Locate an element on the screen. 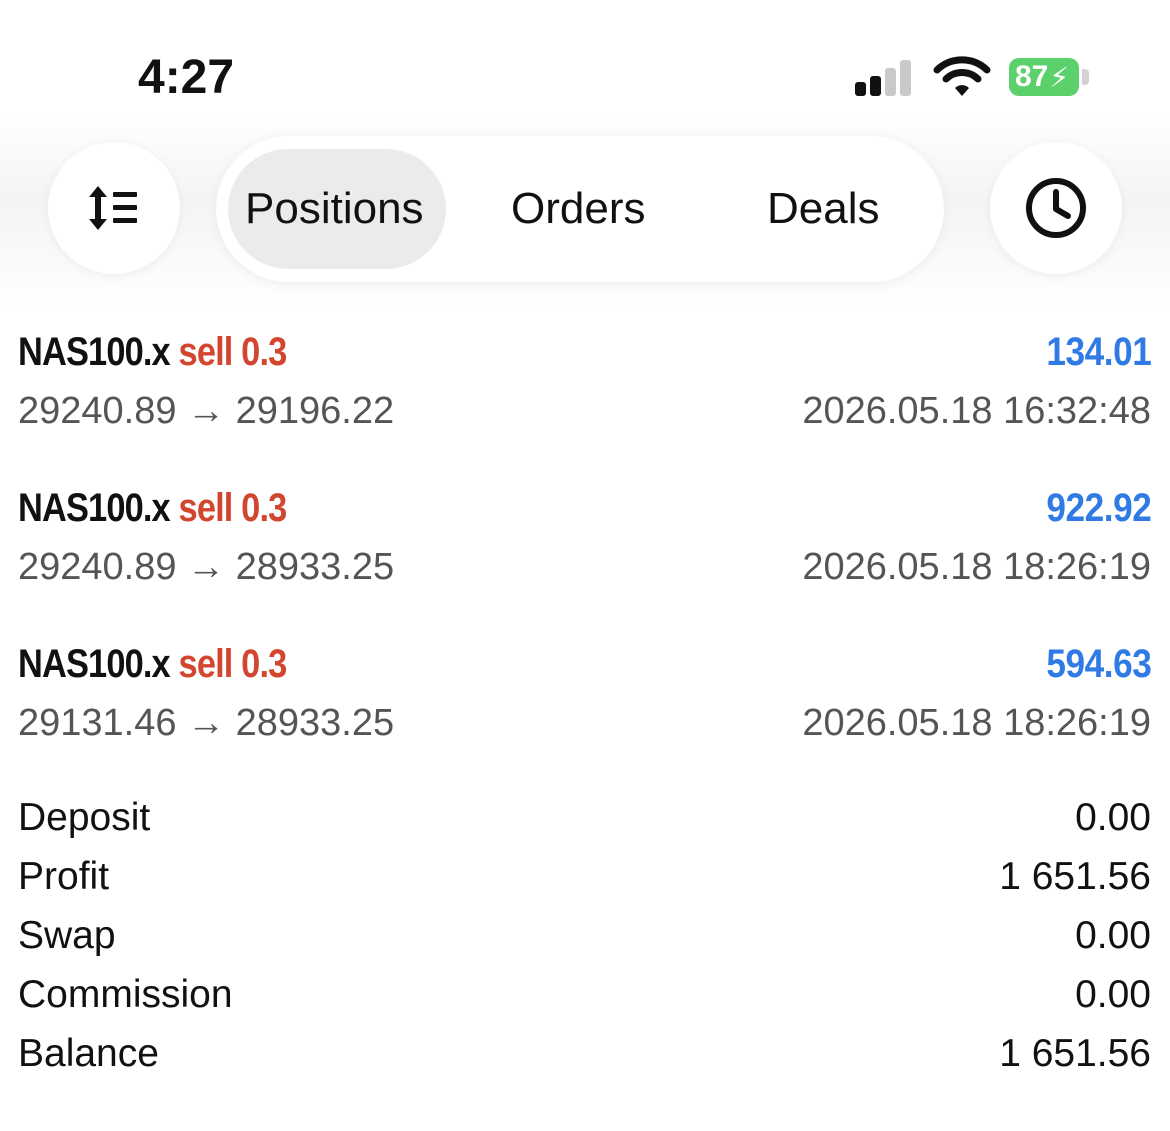 The height and width of the screenshot is (1131, 1170). trade-prices: 29240.89 → 28933.25 is located at coordinates (206, 567).